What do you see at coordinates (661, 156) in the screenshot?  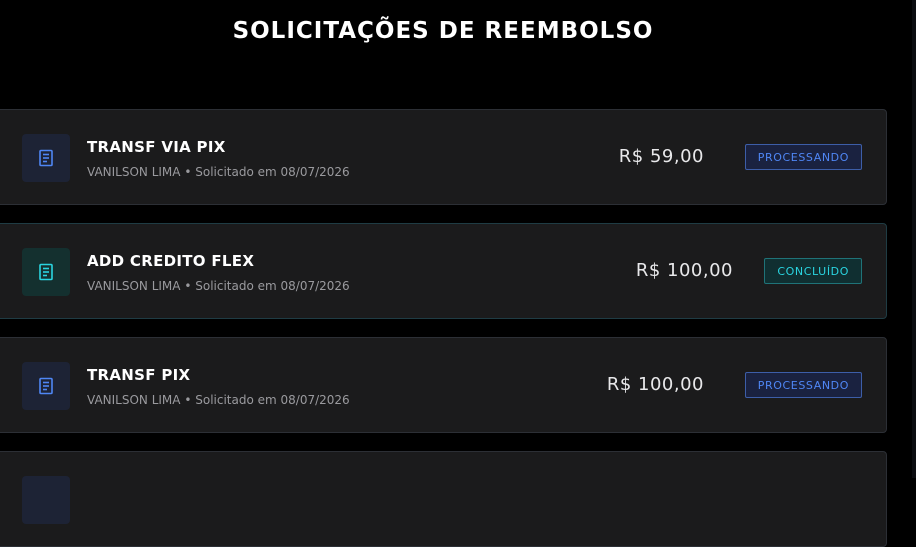 I see `request-amount: R$ 59,00` at bounding box center [661, 156].